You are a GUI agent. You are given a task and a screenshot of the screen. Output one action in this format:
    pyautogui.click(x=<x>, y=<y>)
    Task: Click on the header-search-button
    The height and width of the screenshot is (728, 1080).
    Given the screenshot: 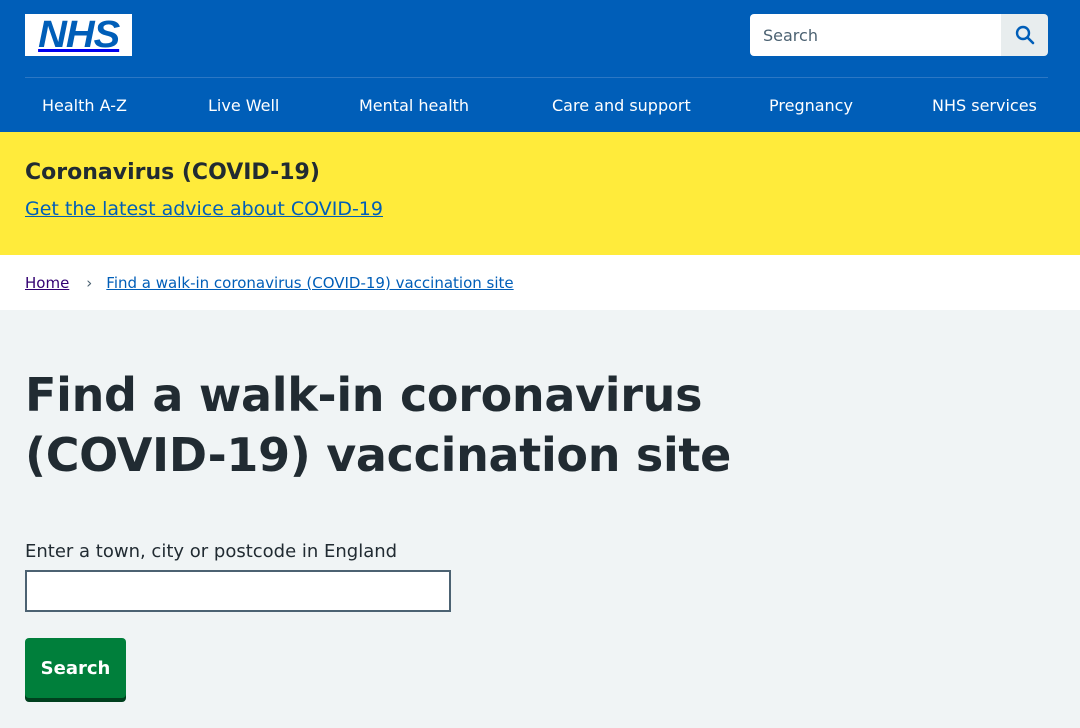 What is the action you would take?
    pyautogui.click(x=1024, y=35)
    